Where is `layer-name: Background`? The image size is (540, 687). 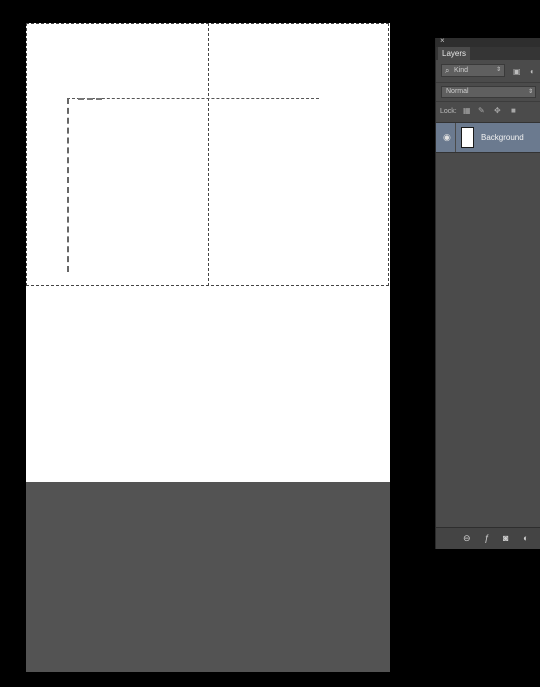 layer-name: Background is located at coordinates (502, 137).